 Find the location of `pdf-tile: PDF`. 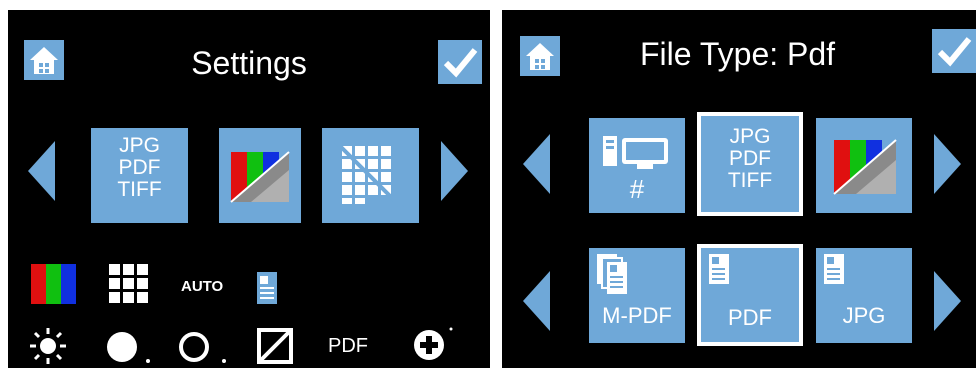

pdf-tile: PDF is located at coordinates (750, 295).